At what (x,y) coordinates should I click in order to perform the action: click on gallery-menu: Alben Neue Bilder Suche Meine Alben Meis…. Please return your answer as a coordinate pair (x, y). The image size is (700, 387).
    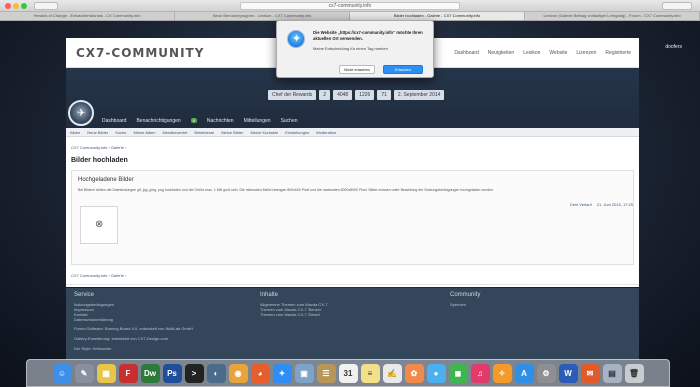
    Looking at the image, I should click on (352, 132).